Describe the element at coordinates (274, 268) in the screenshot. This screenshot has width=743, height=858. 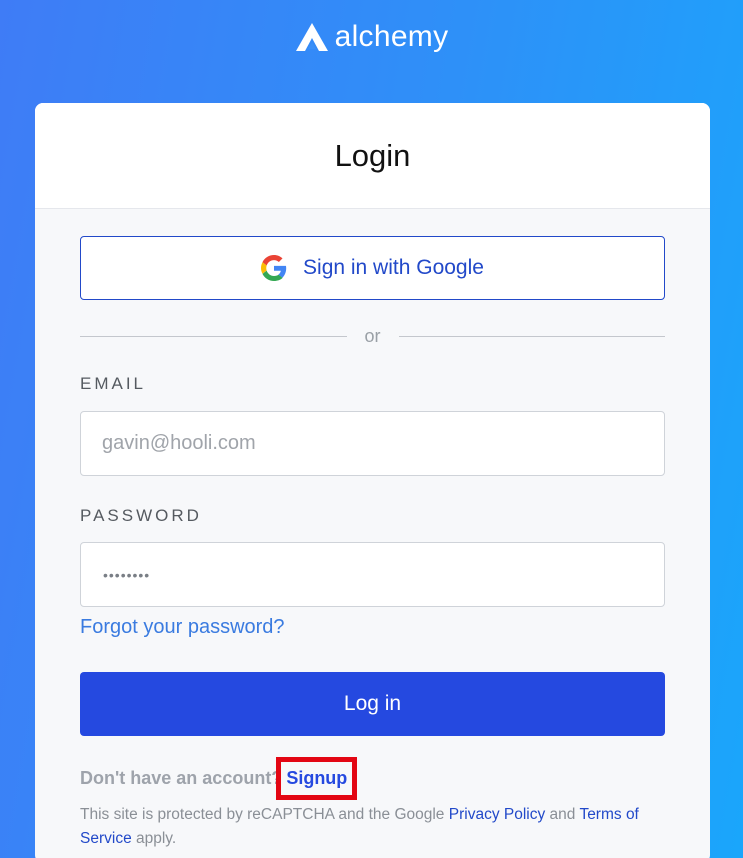
I see `google-icon` at that location.